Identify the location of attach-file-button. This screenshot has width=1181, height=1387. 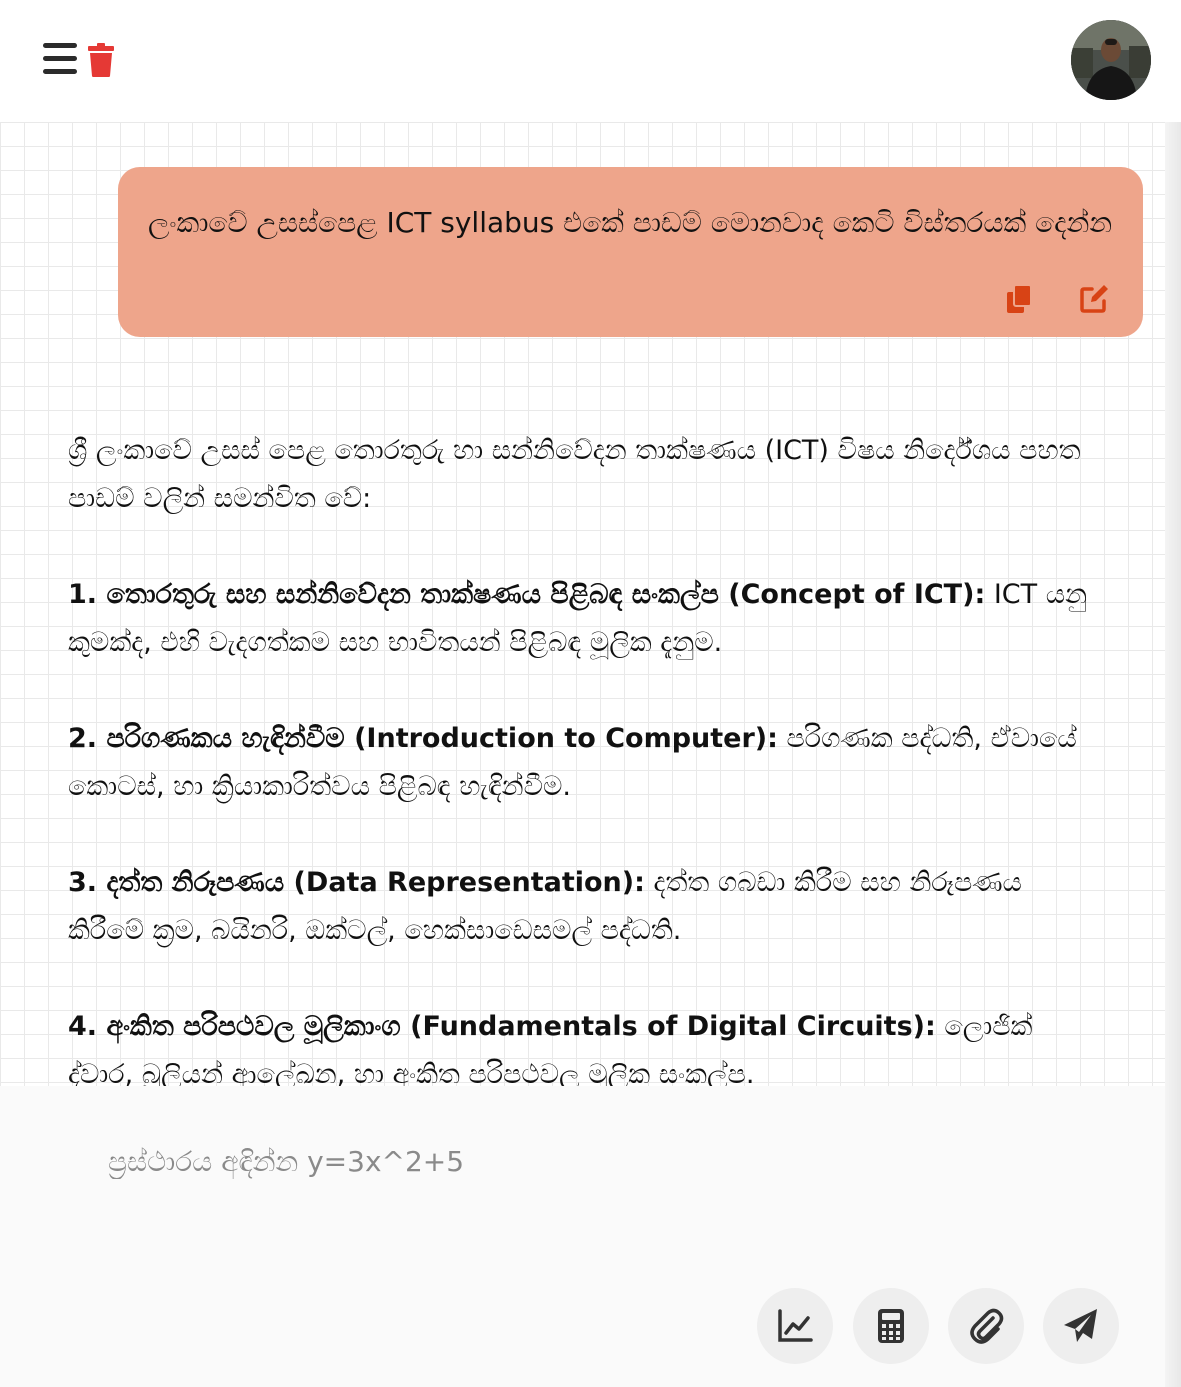
(986, 1326).